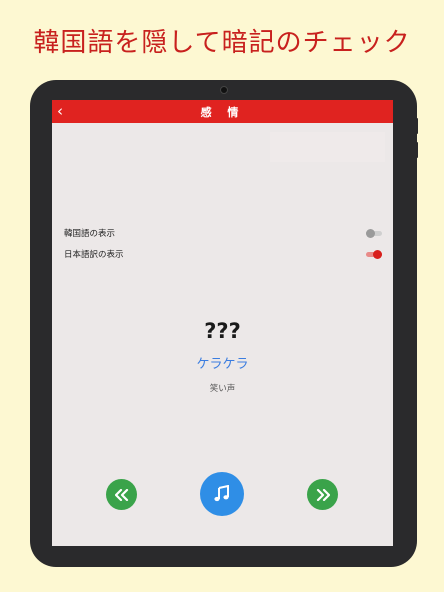 This screenshot has width=444, height=592. What do you see at coordinates (222, 331) in the screenshot?
I see `hidden-korean-word: ???` at bounding box center [222, 331].